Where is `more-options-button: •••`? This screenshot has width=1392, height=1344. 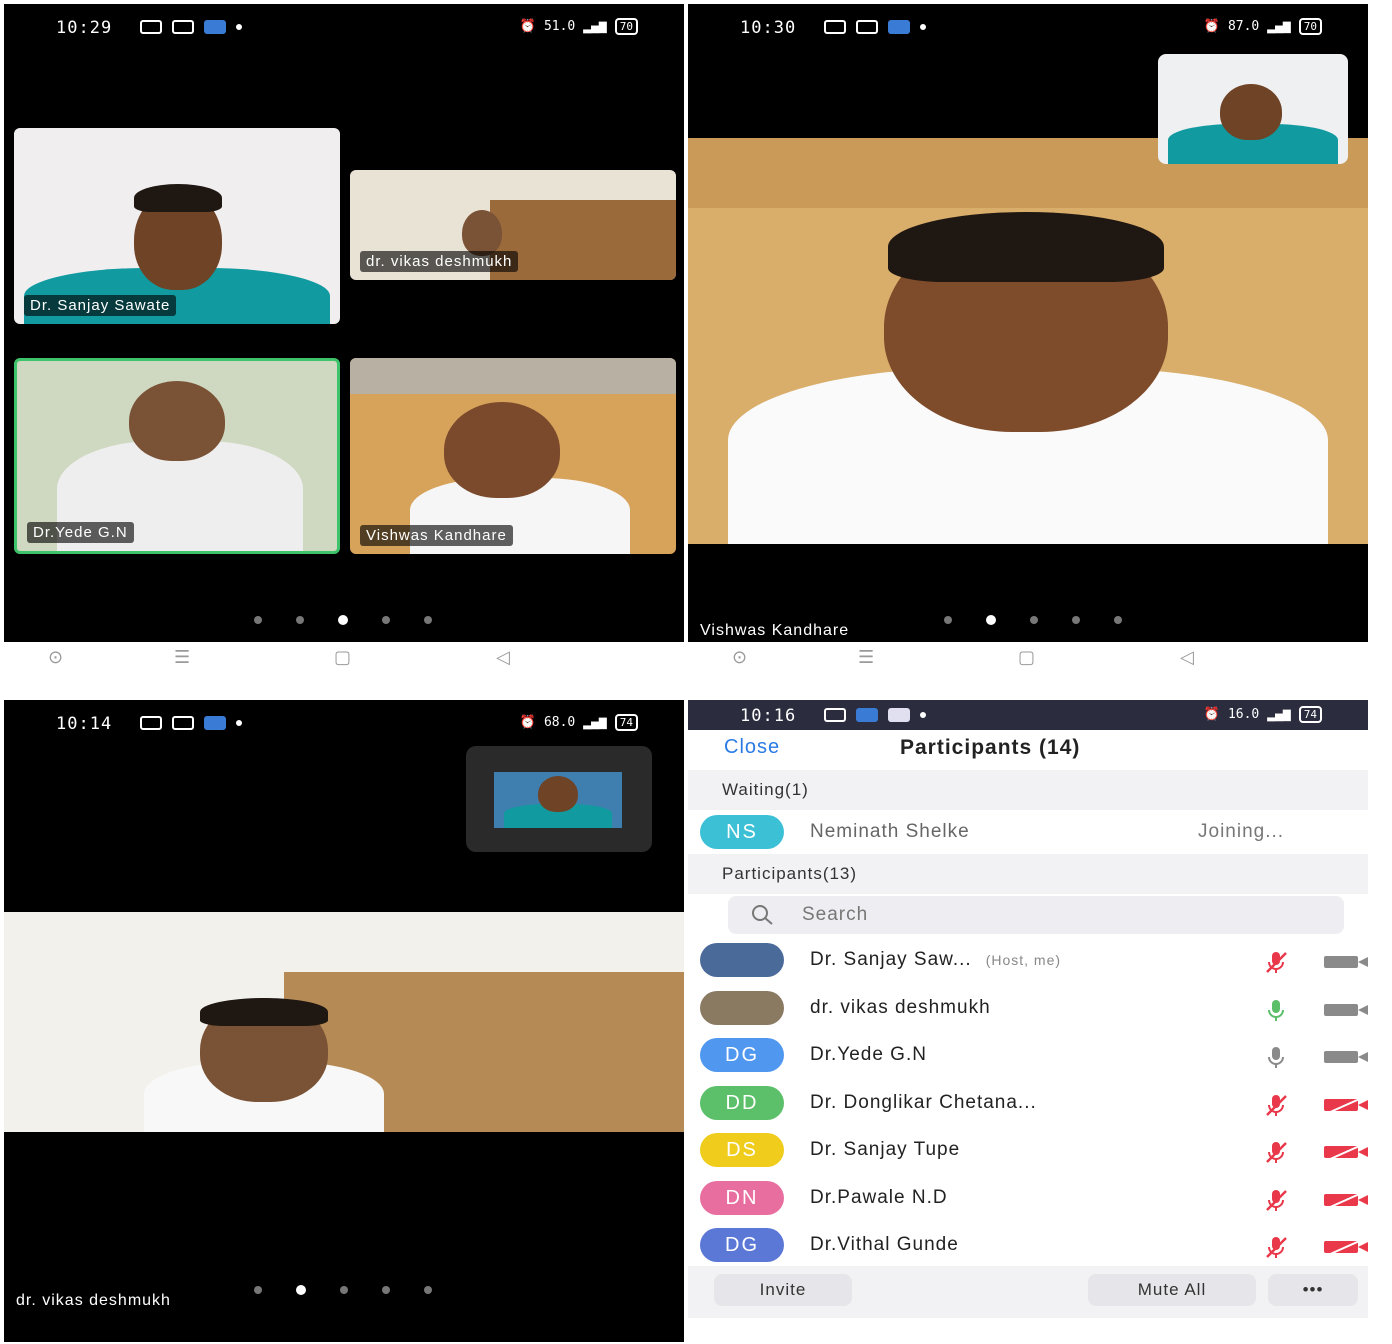 more-options-button: ••• is located at coordinates (1313, 1290).